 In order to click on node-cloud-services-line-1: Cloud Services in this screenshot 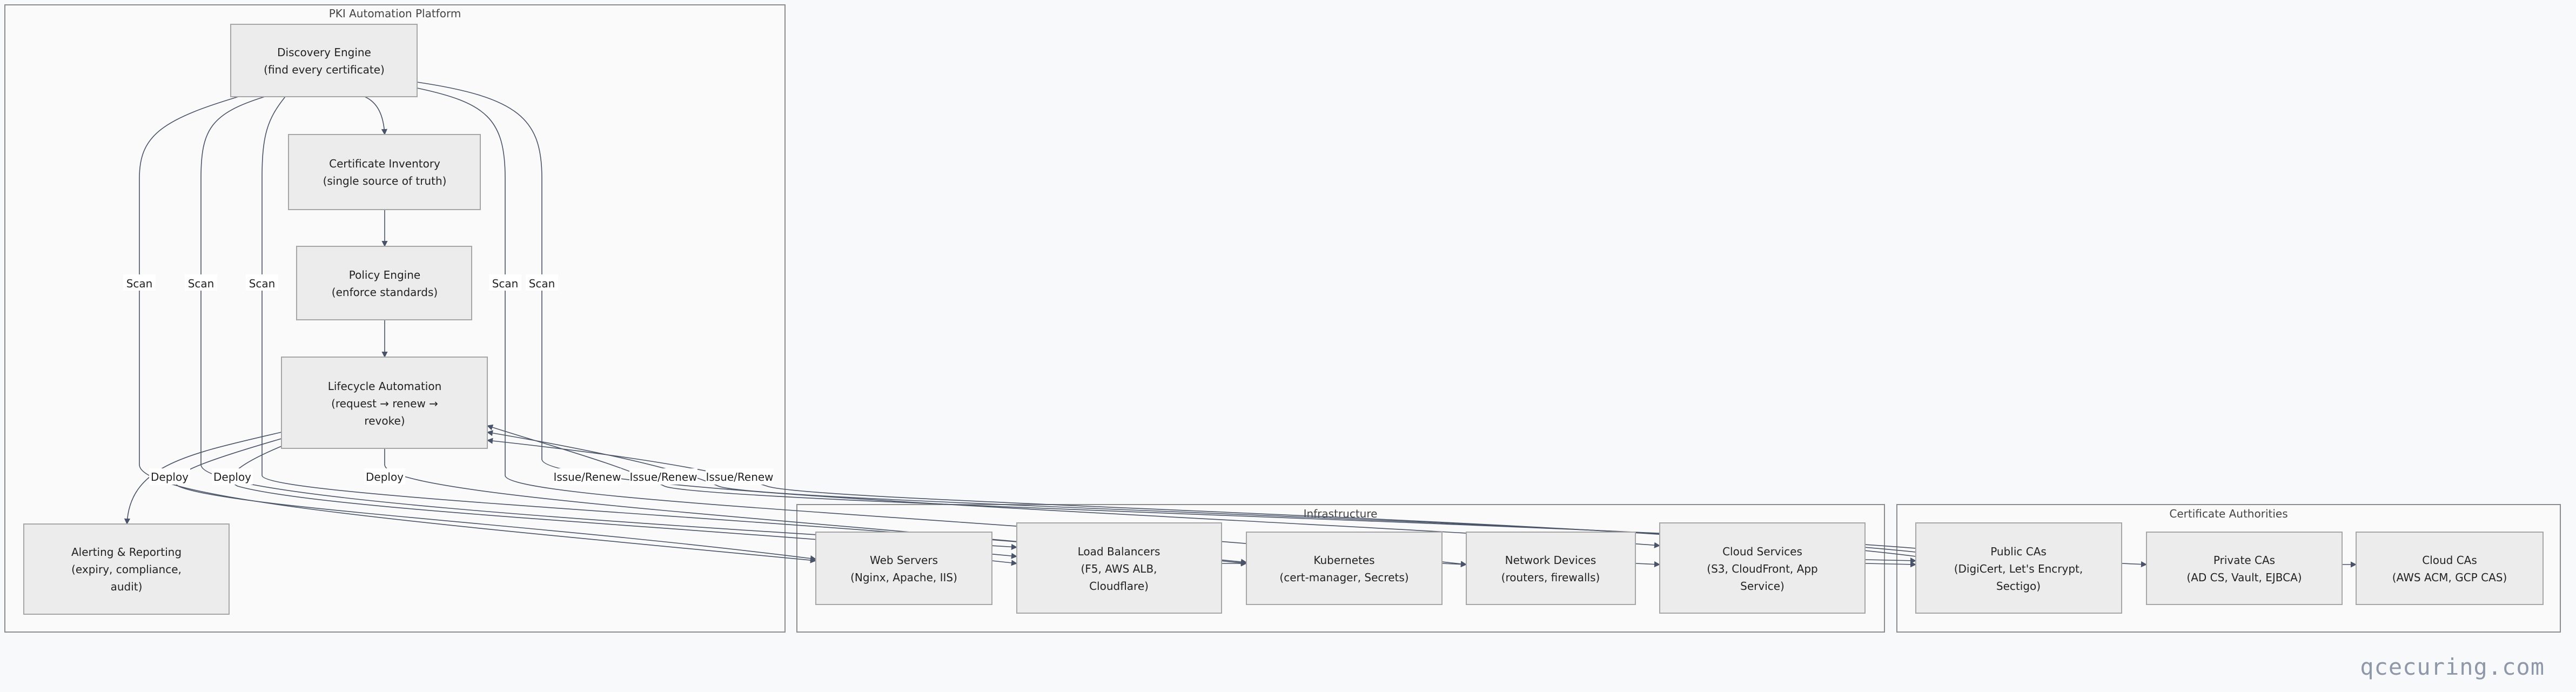, I will do `click(1762, 551)`.